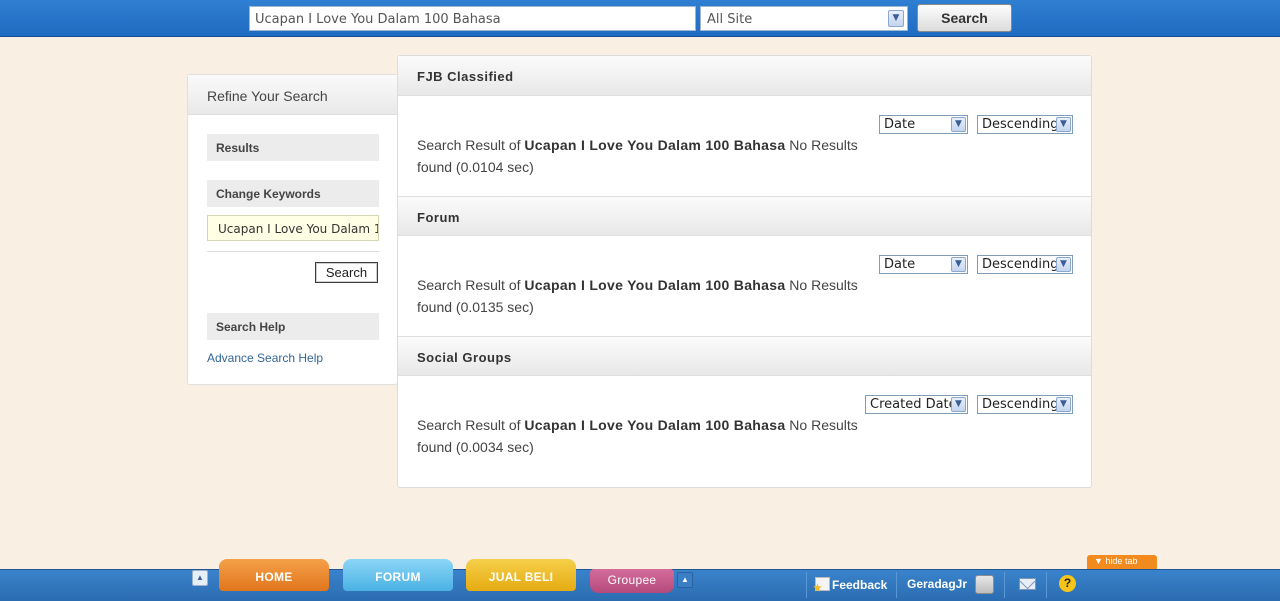 The width and height of the screenshot is (1280, 601). What do you see at coordinates (730, 19) in the screenshot?
I see `scope-select-value: All Site` at bounding box center [730, 19].